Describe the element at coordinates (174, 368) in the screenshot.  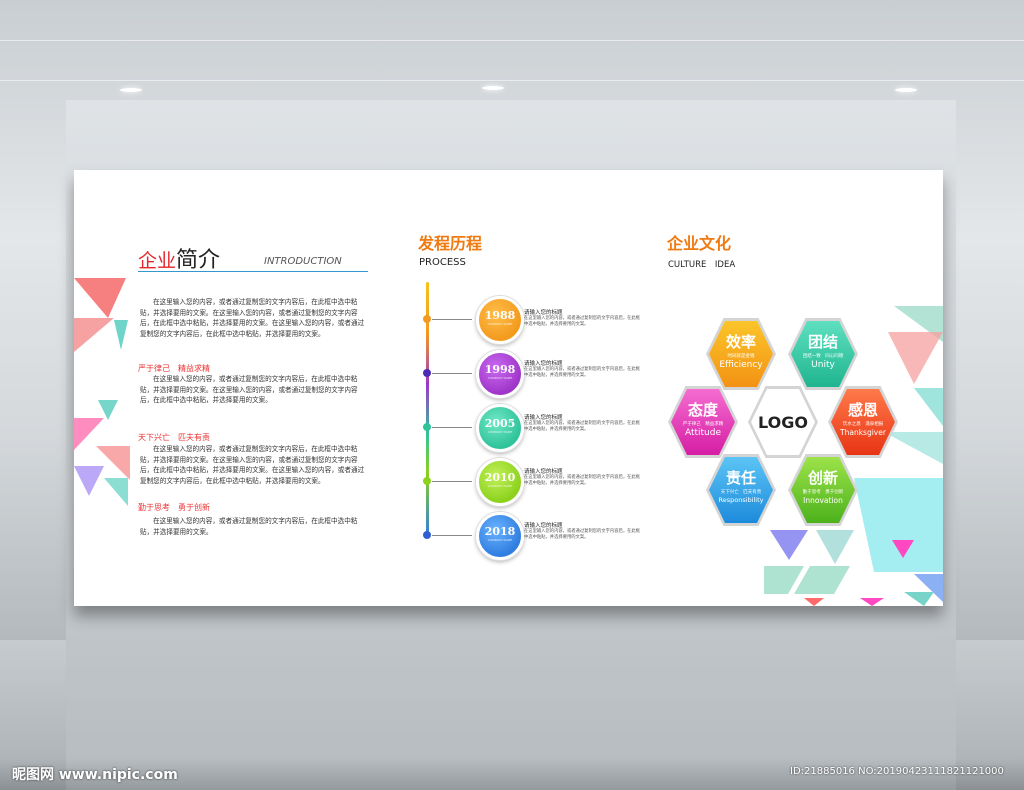
I see `intro-motto: 严于律己 精益求精` at that location.